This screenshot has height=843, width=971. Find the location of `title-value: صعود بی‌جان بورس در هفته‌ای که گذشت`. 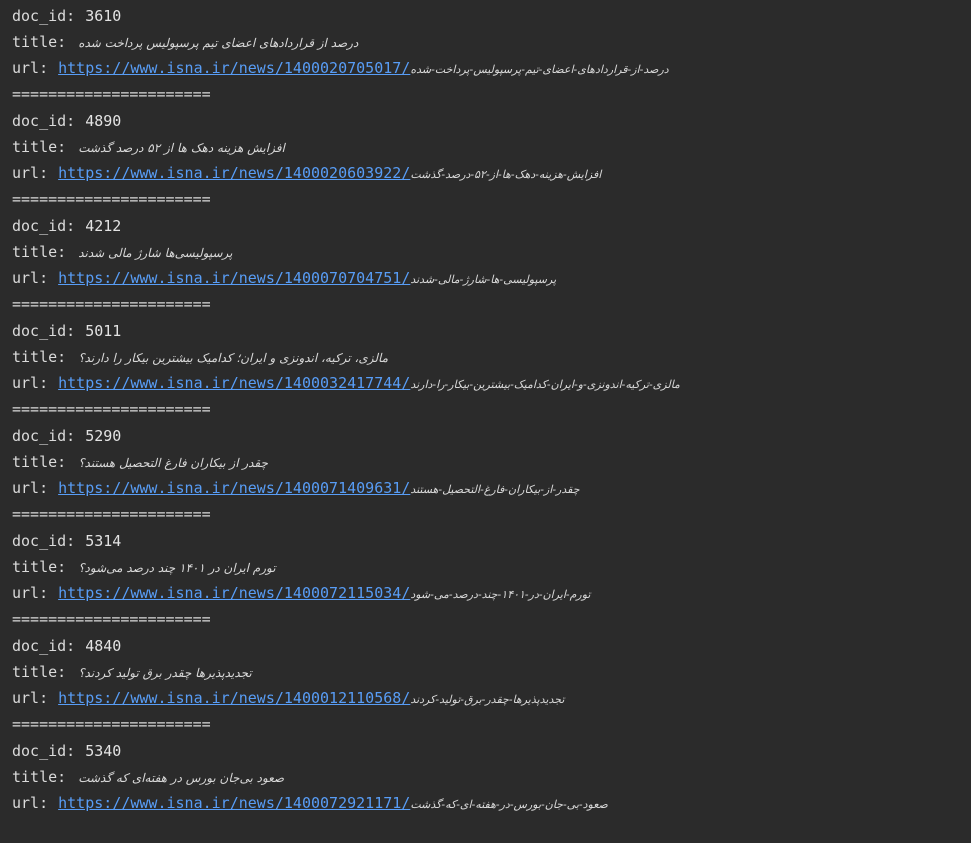

title-value: صعود بی‌جان بورس در هفته‌ای که گذشت is located at coordinates (181, 778).